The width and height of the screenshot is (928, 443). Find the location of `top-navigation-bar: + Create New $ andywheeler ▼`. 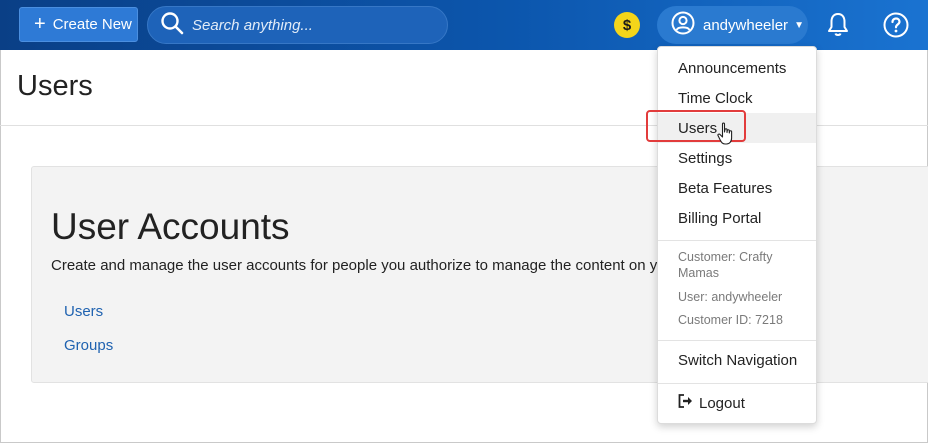

top-navigation-bar: + Create New $ andywheeler ▼ is located at coordinates (464, 25).